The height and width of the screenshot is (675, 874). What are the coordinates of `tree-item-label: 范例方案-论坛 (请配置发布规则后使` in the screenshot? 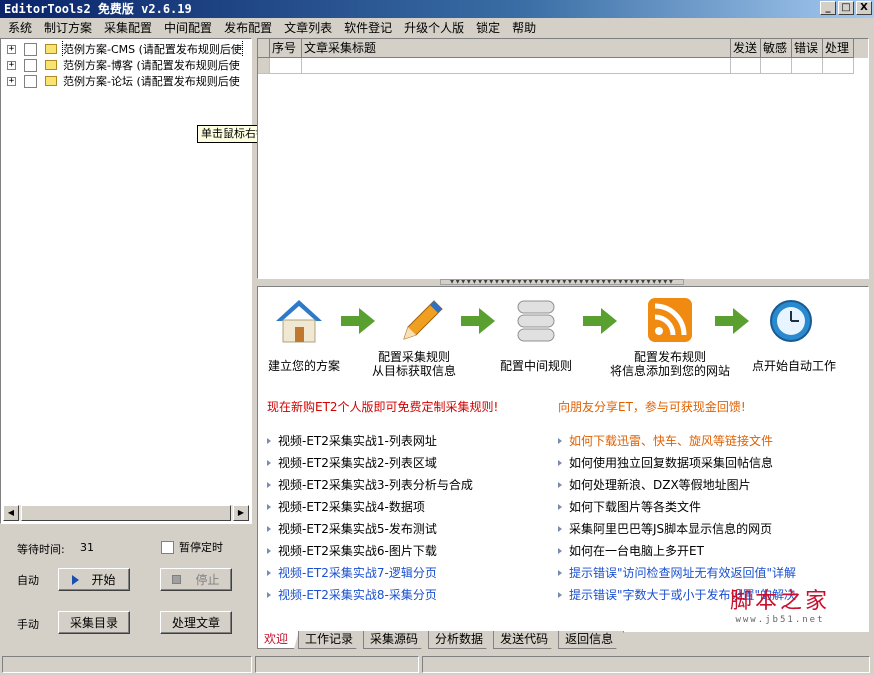 It's located at (151, 81).